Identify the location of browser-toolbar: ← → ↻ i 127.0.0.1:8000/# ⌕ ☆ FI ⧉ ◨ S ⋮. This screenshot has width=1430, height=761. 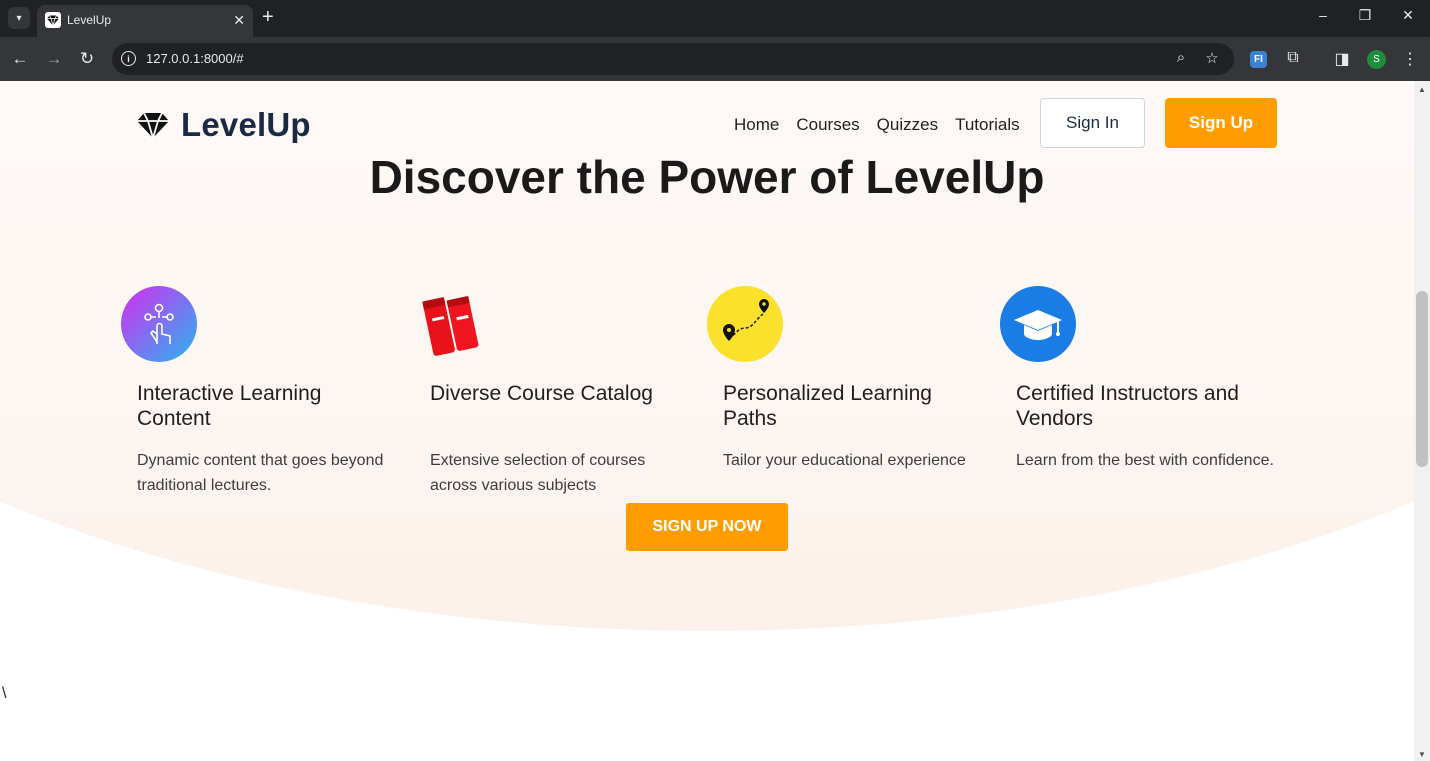
(715, 59).